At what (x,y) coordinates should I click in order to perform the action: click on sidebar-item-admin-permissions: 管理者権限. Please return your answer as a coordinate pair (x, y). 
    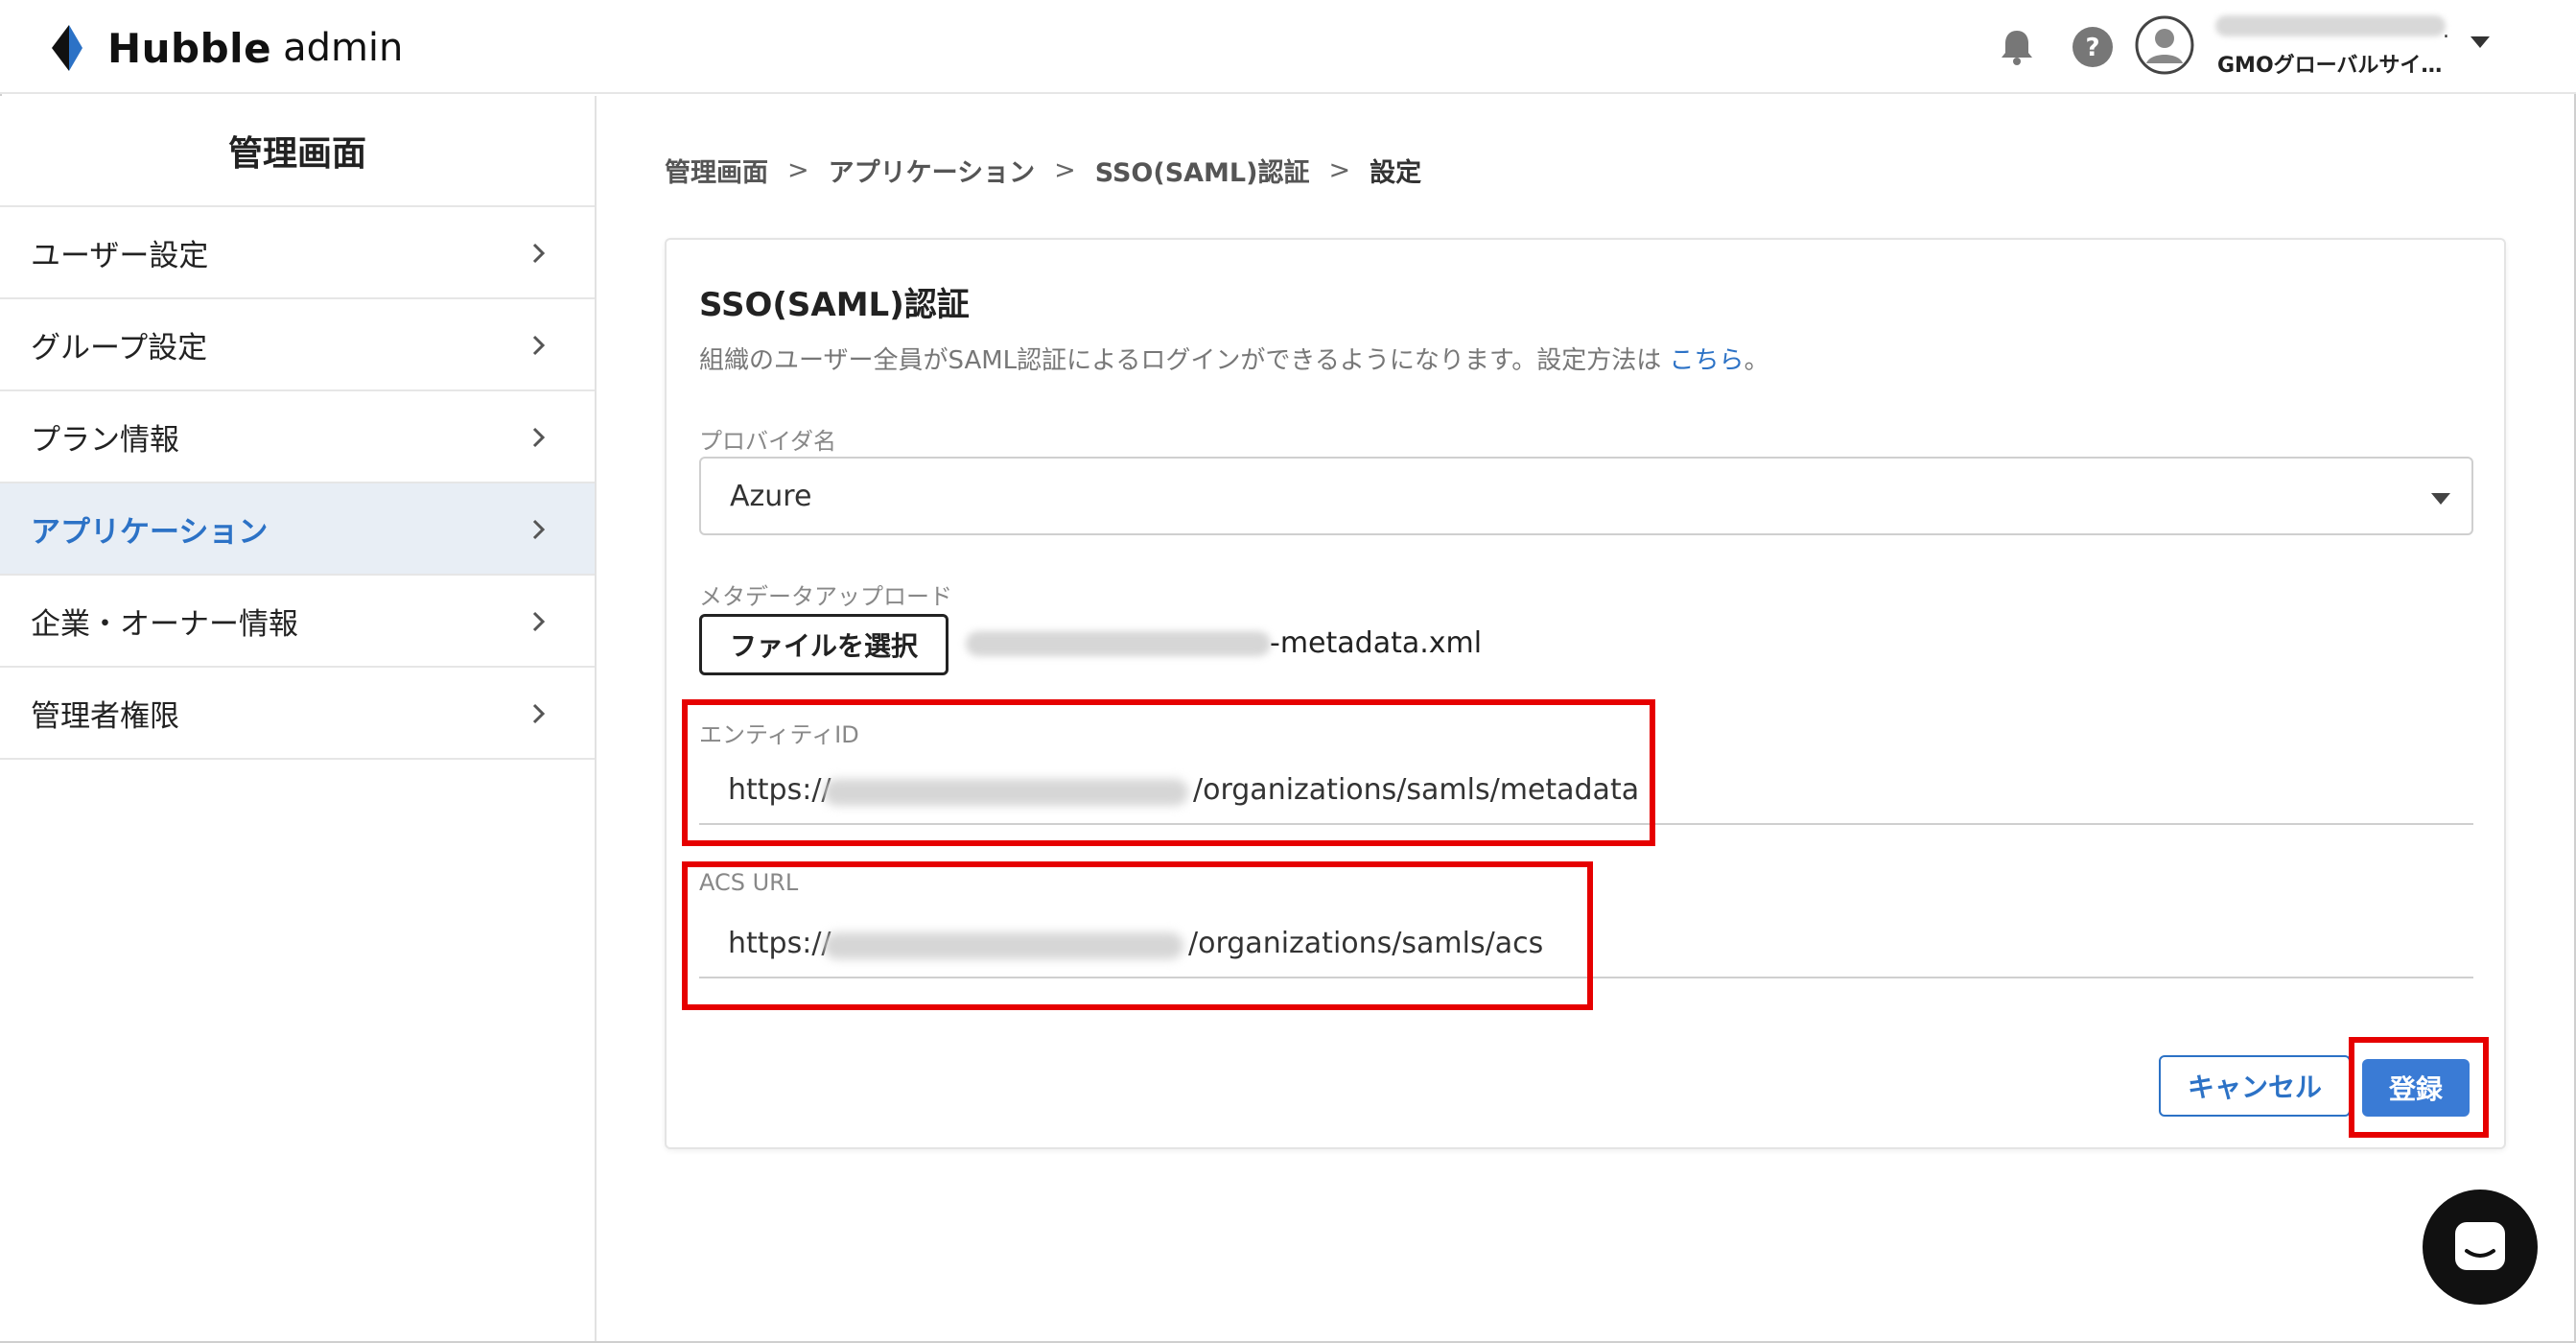
    Looking at the image, I should click on (297, 714).